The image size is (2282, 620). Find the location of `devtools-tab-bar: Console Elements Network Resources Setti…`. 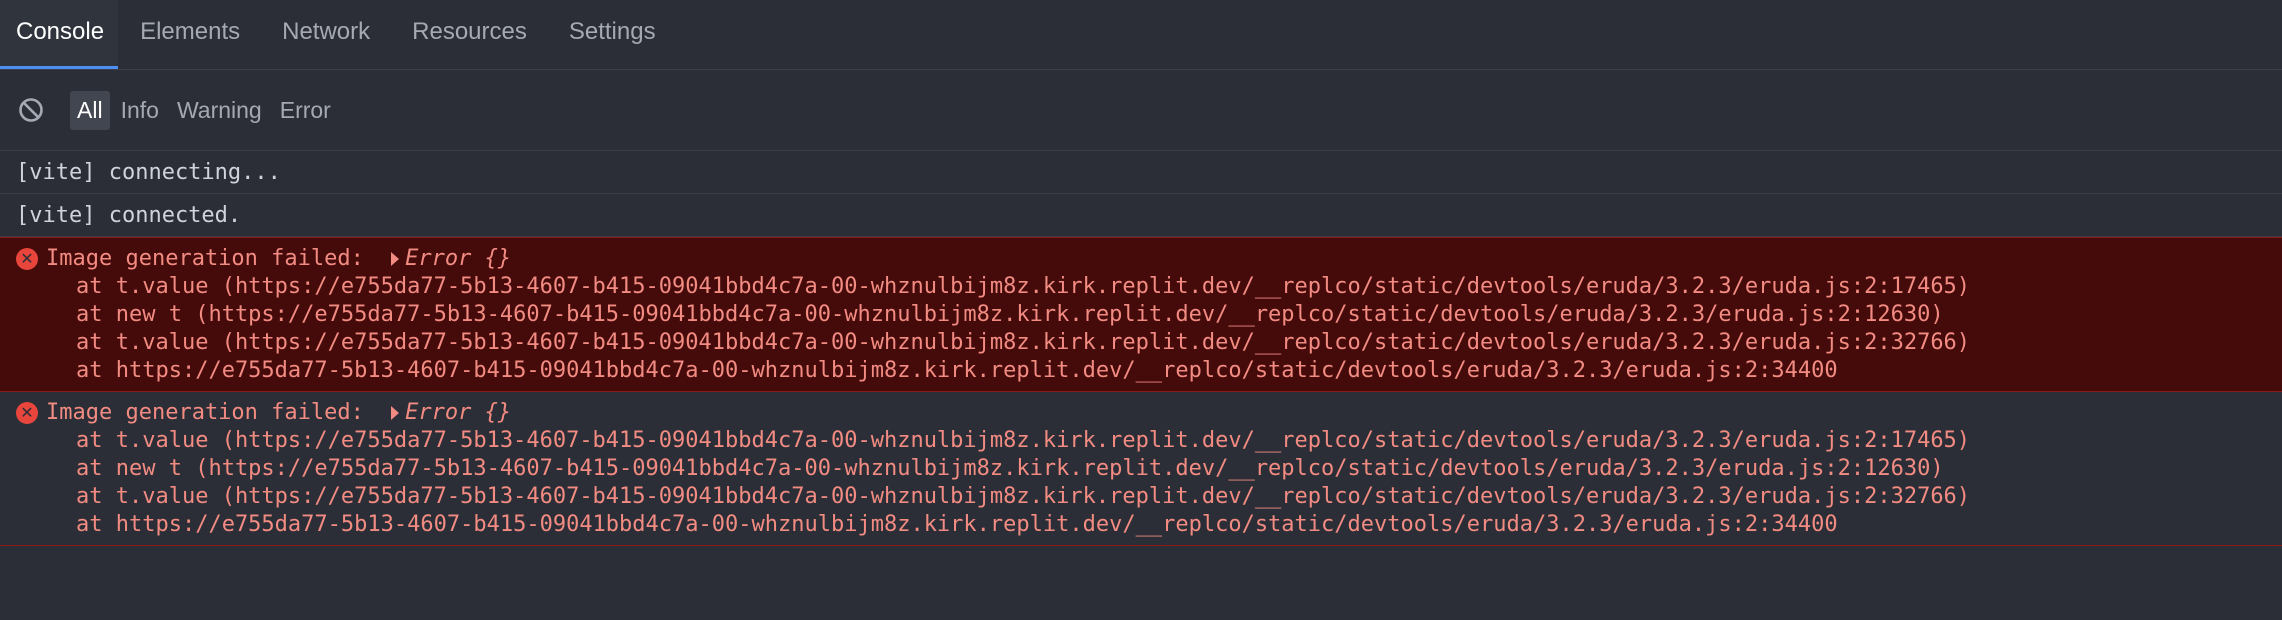

devtools-tab-bar: Console Elements Network Resources Setti… is located at coordinates (1141, 35).